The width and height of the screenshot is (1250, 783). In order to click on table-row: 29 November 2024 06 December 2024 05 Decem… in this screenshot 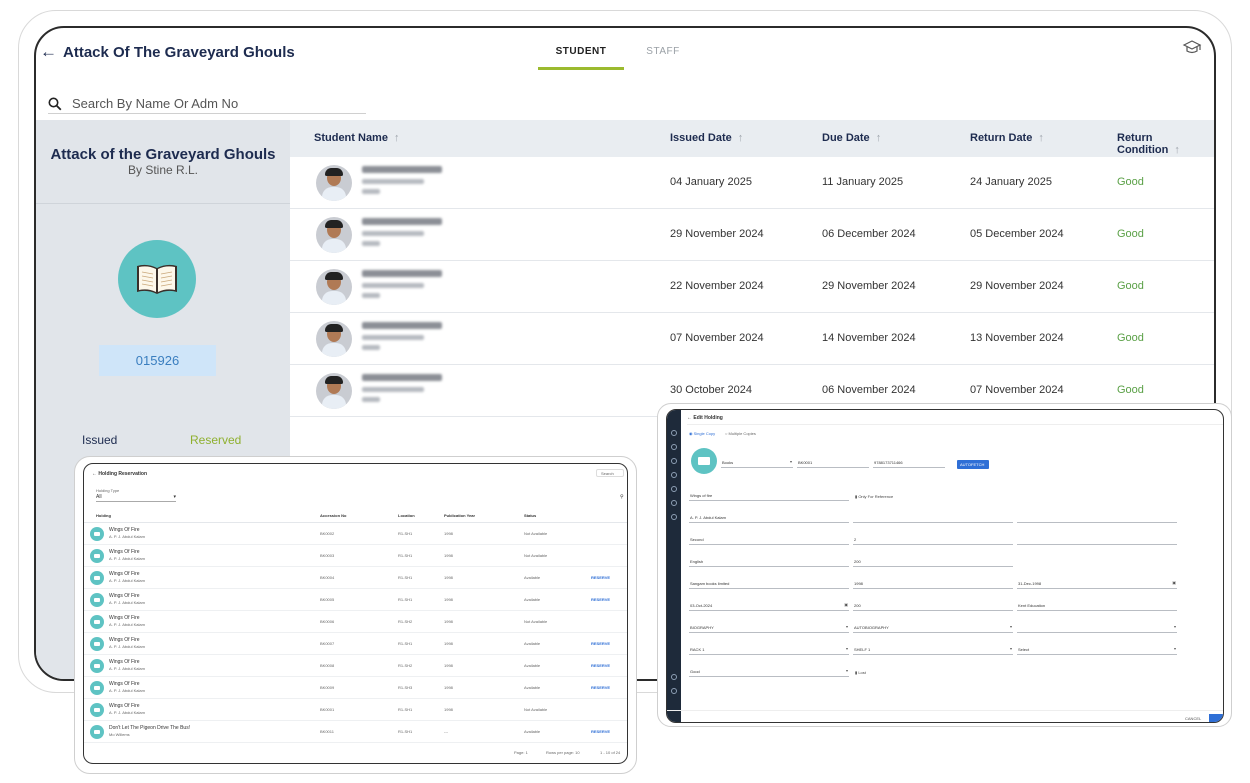, I will do `click(752, 235)`.